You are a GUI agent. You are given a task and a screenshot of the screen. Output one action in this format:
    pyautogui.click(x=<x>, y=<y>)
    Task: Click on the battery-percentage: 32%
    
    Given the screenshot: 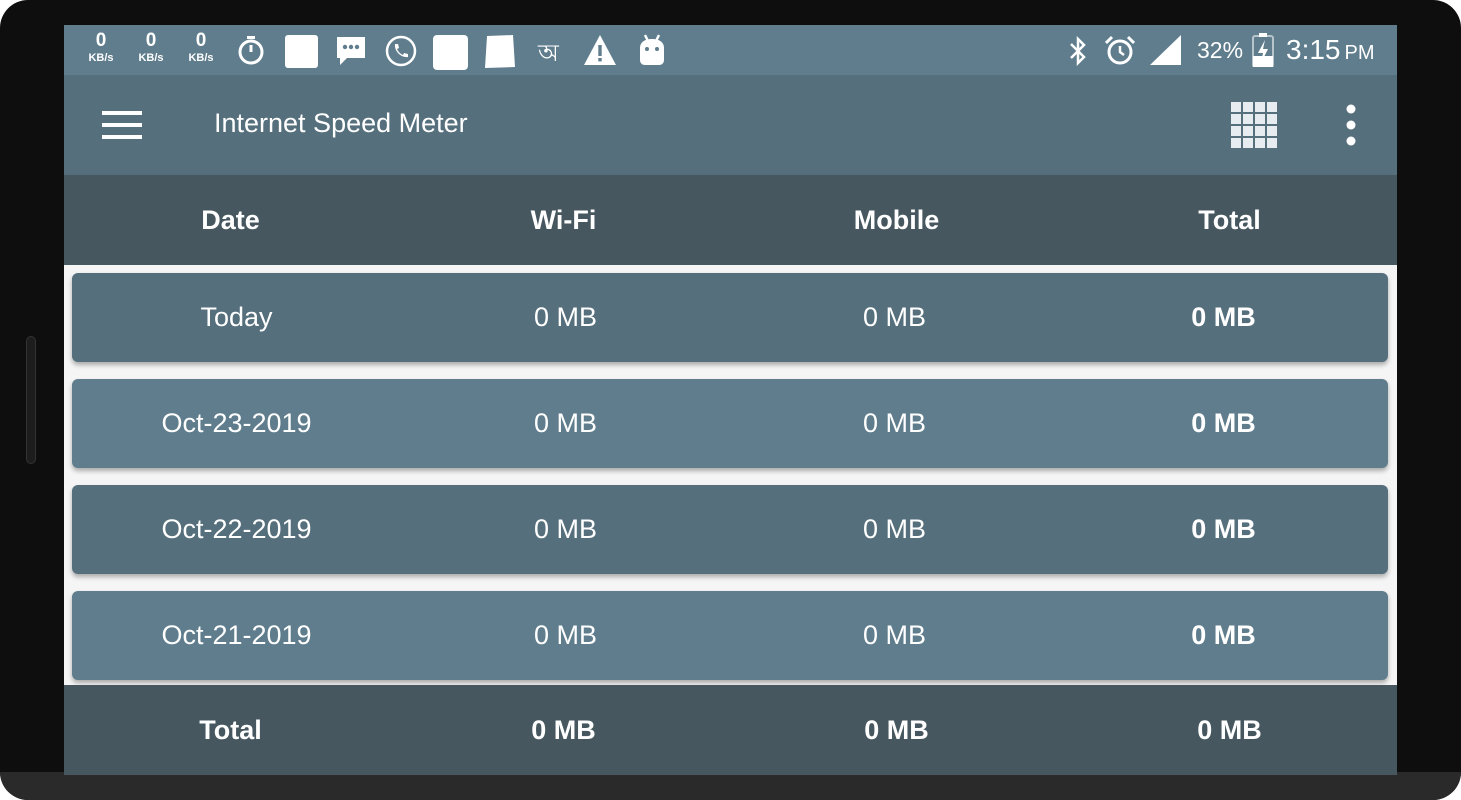 What is the action you would take?
    pyautogui.click(x=1220, y=50)
    